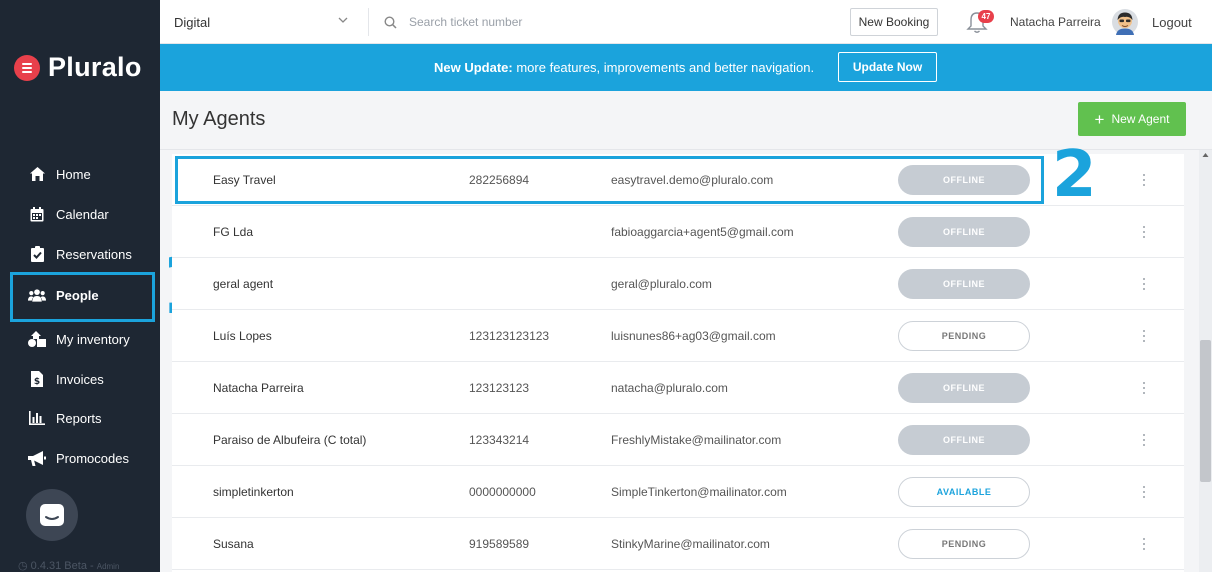 The width and height of the screenshot is (1212, 572). What do you see at coordinates (690, 544) in the screenshot?
I see `agent-email: StinkyMarine@mailinator.com` at bounding box center [690, 544].